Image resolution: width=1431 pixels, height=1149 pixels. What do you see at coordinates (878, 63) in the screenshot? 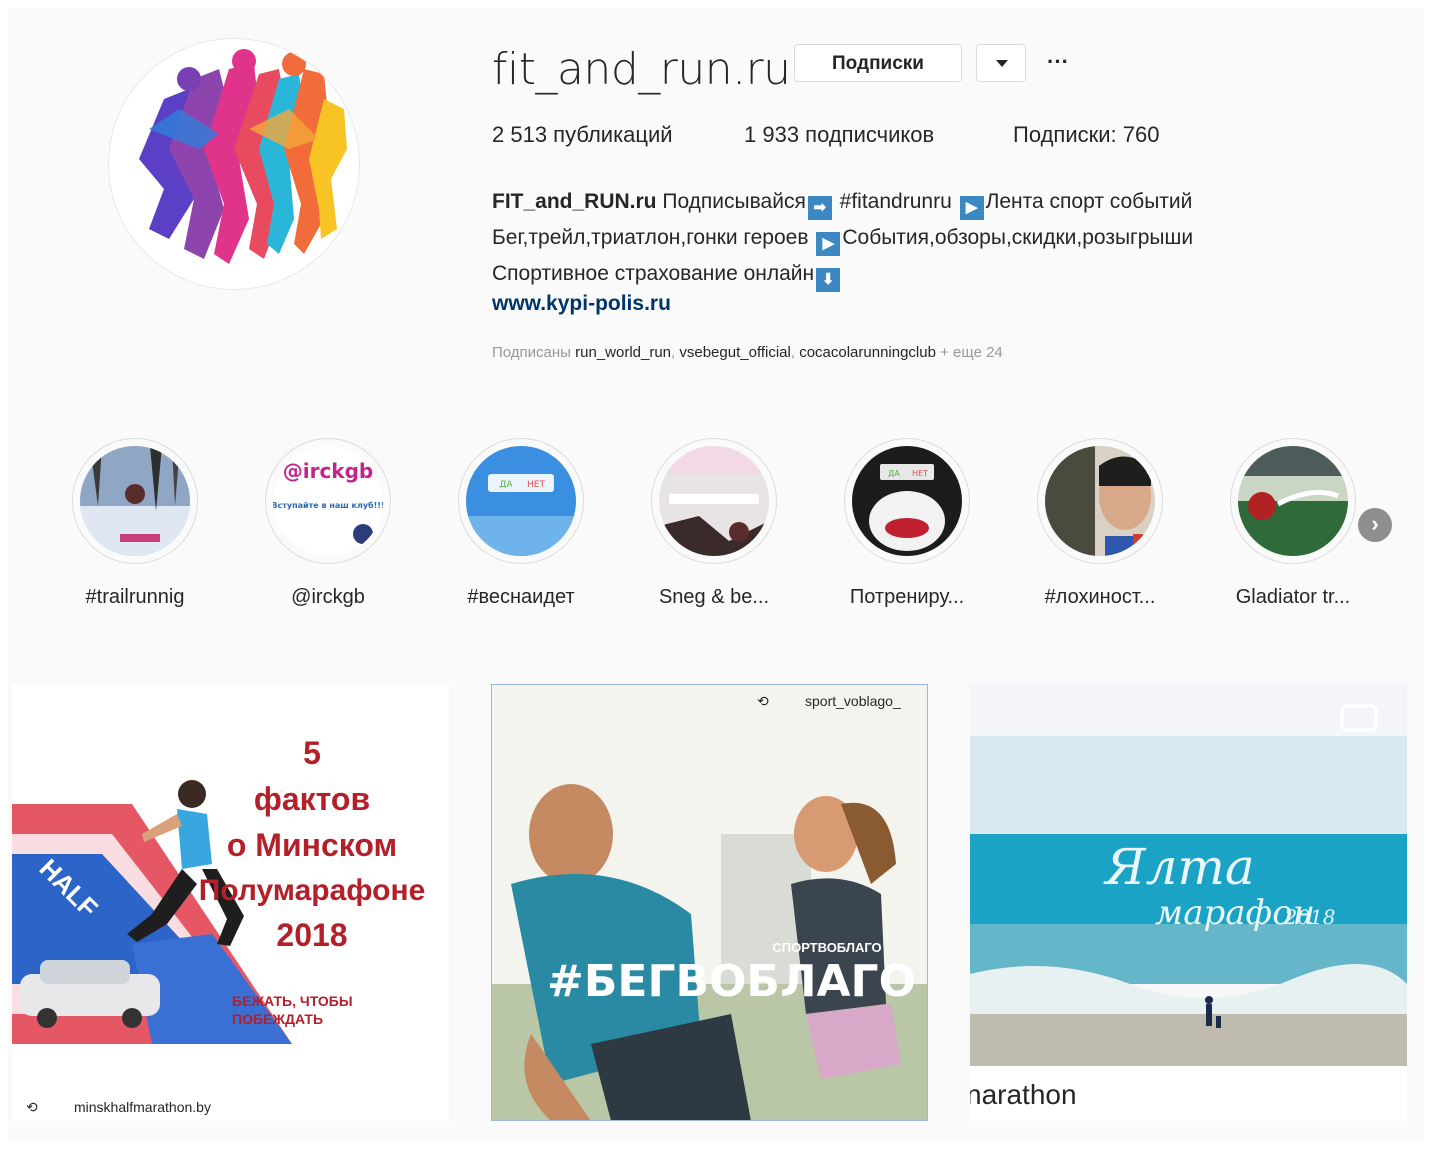
I see `following-button: Подписки` at bounding box center [878, 63].